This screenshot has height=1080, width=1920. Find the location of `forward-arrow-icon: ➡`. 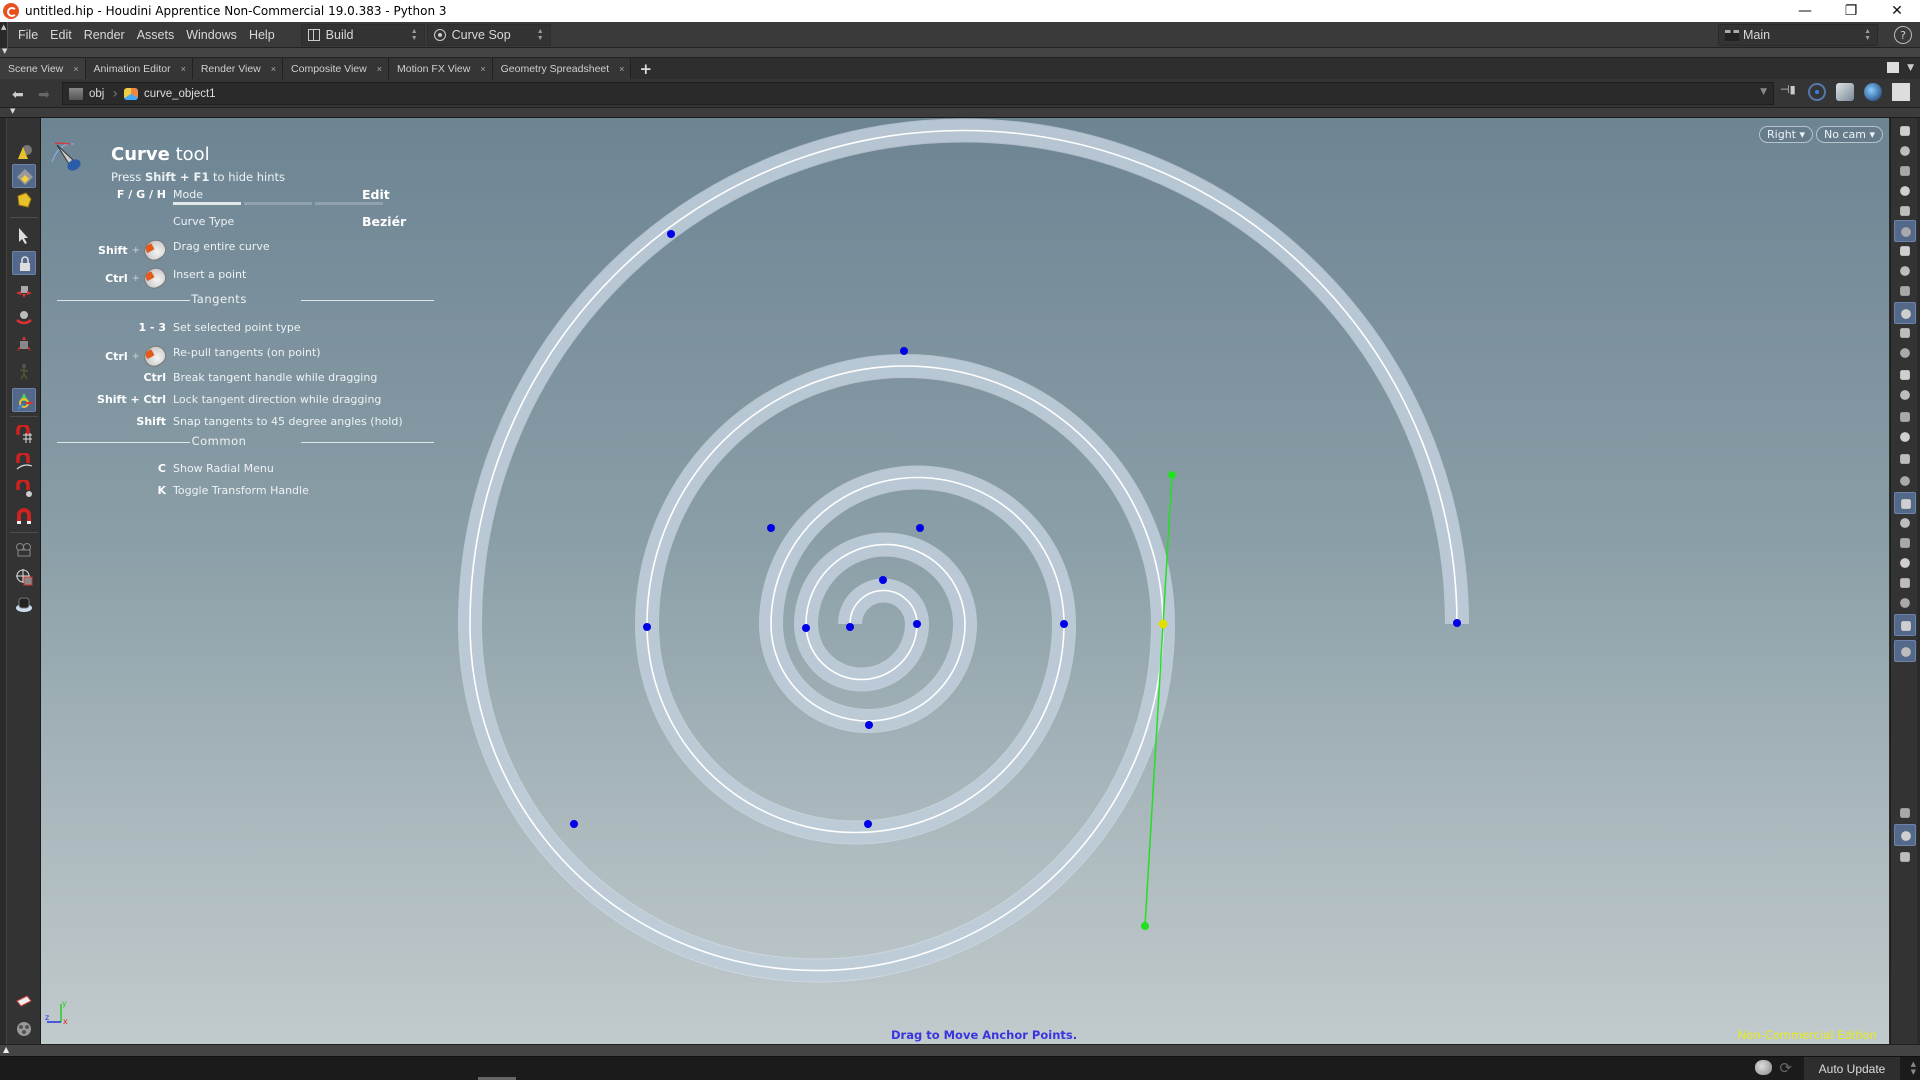

forward-arrow-icon: ➡ is located at coordinates (44, 95).